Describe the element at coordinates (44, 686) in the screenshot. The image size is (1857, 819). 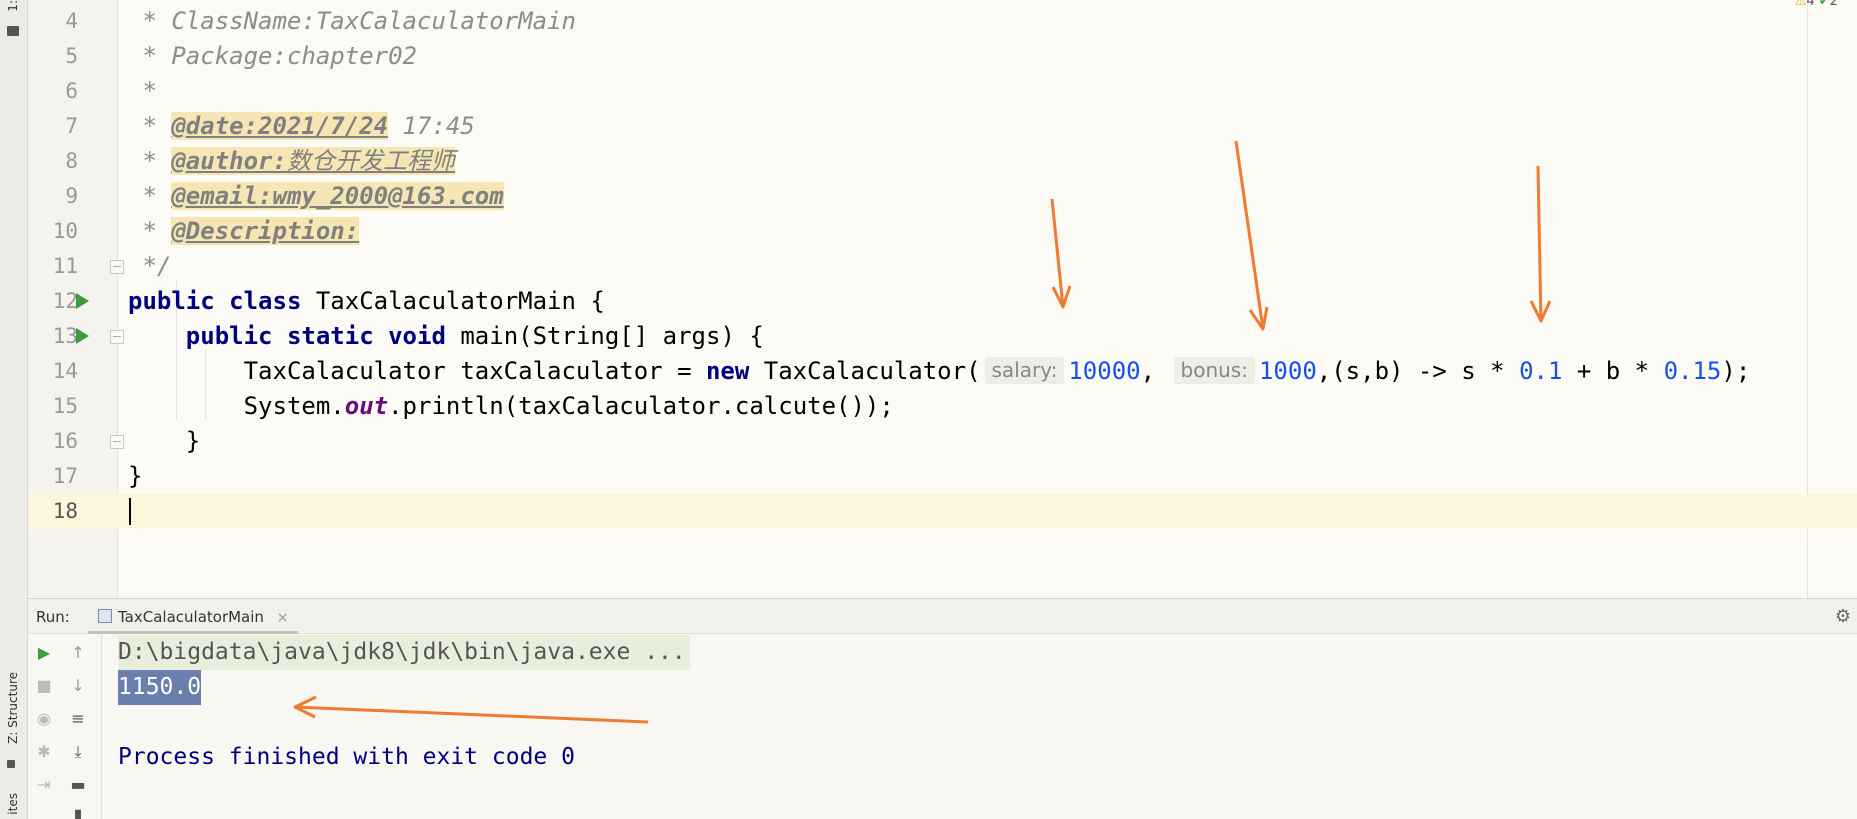
I see `stop-button: ■` at that location.